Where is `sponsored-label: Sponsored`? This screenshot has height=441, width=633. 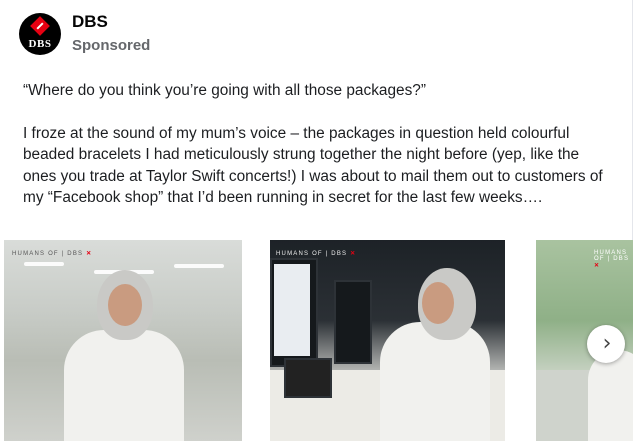
sponsored-label: Sponsored is located at coordinates (111, 46).